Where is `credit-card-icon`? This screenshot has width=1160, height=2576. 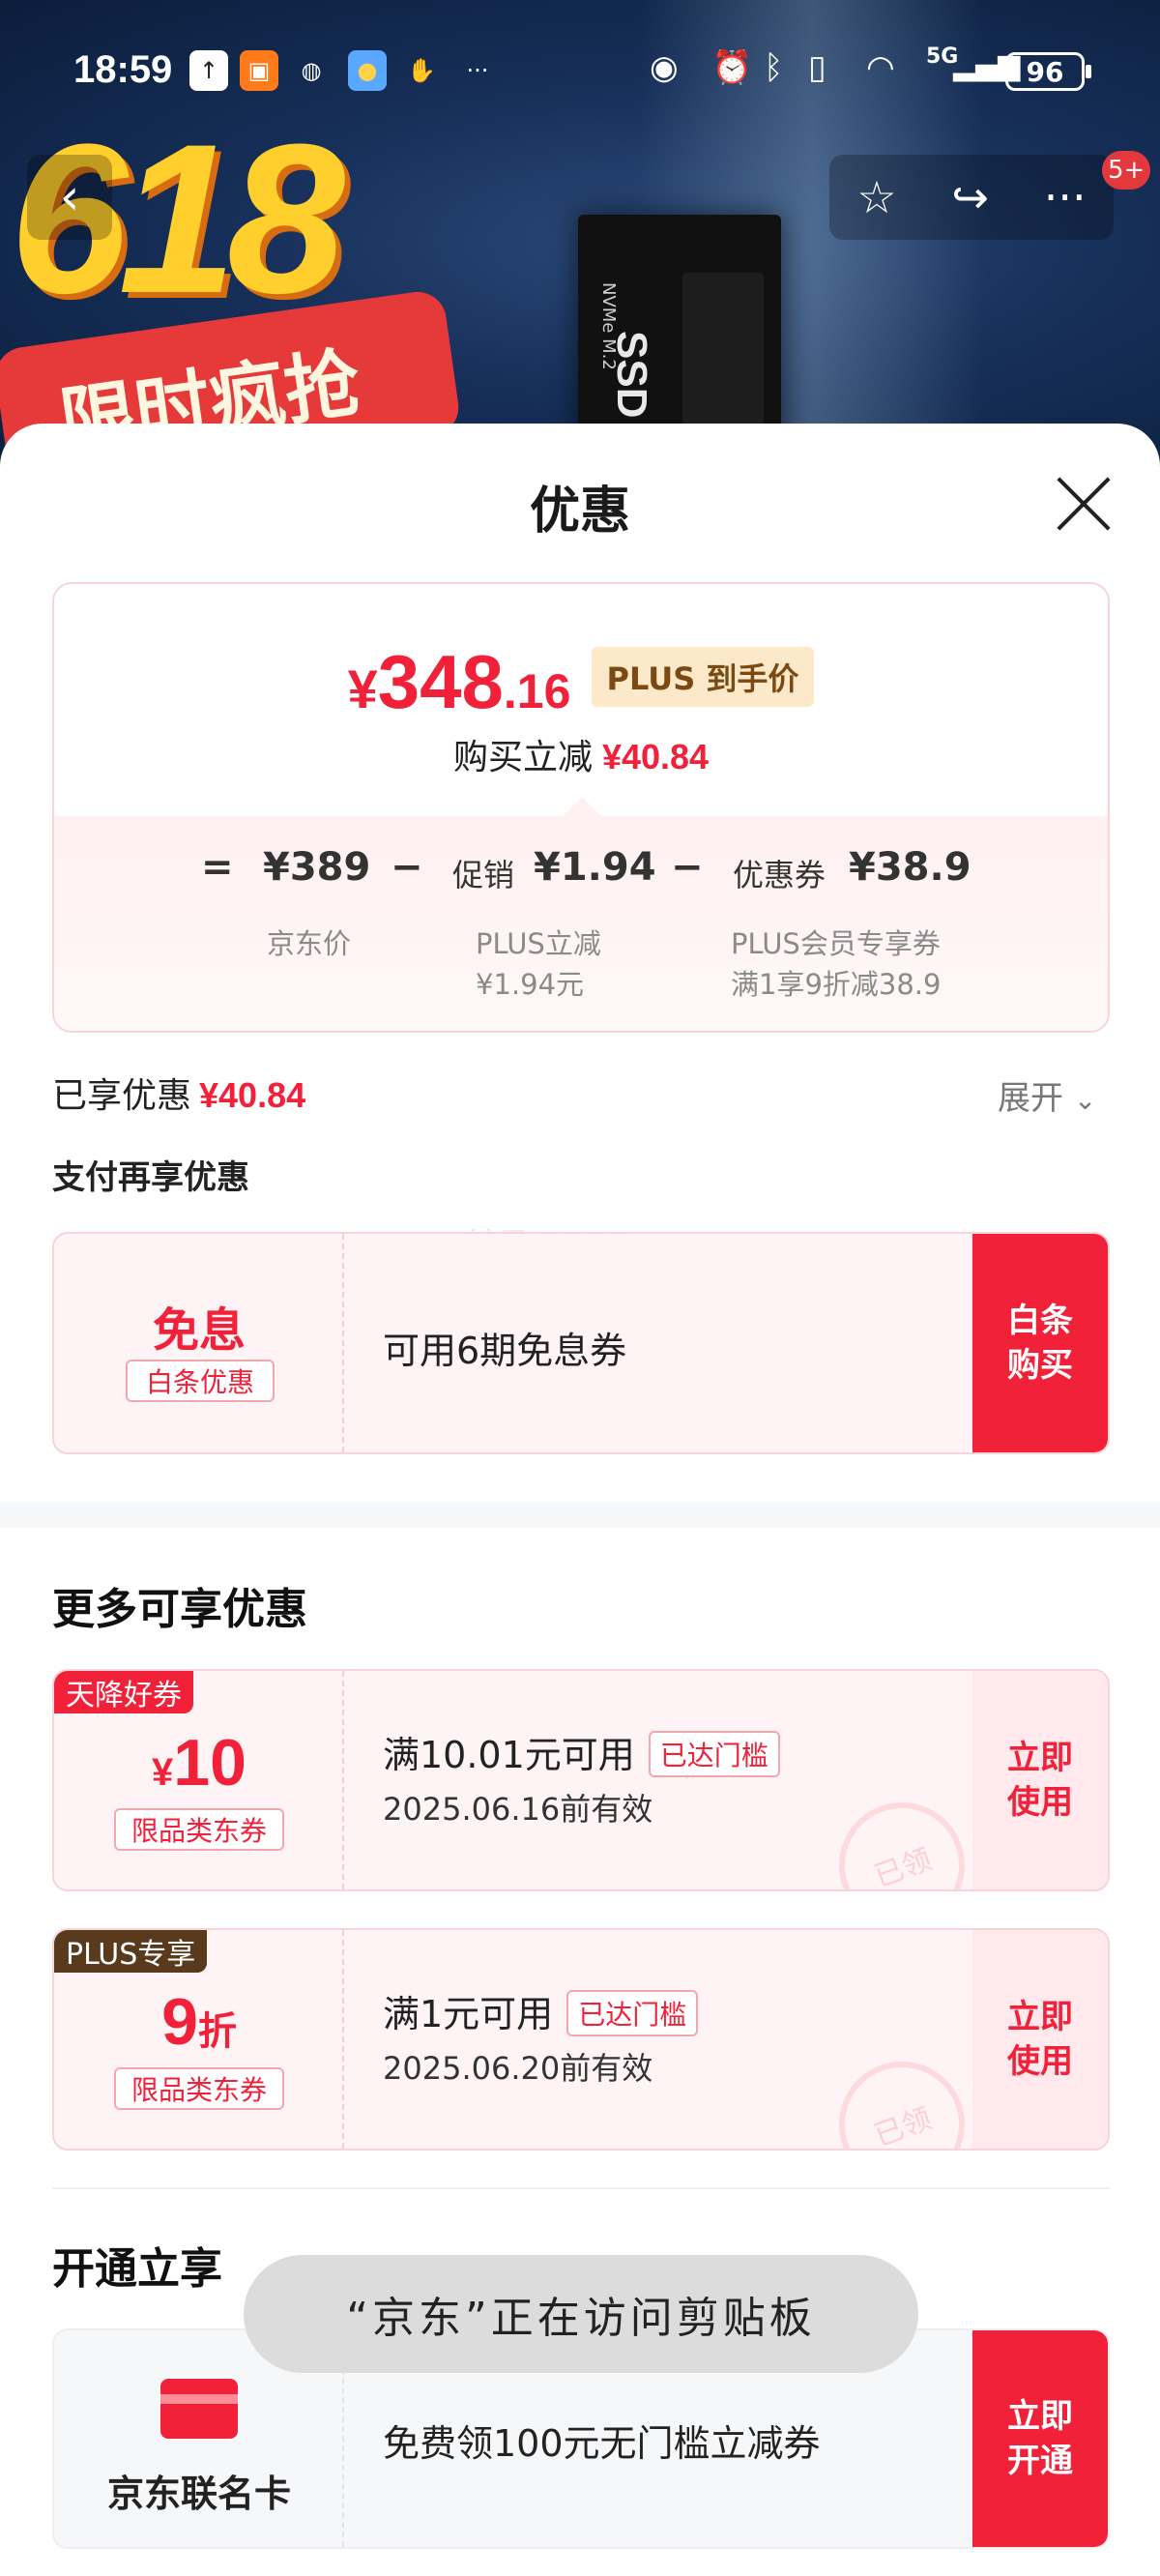
credit-card-icon is located at coordinates (199, 2409).